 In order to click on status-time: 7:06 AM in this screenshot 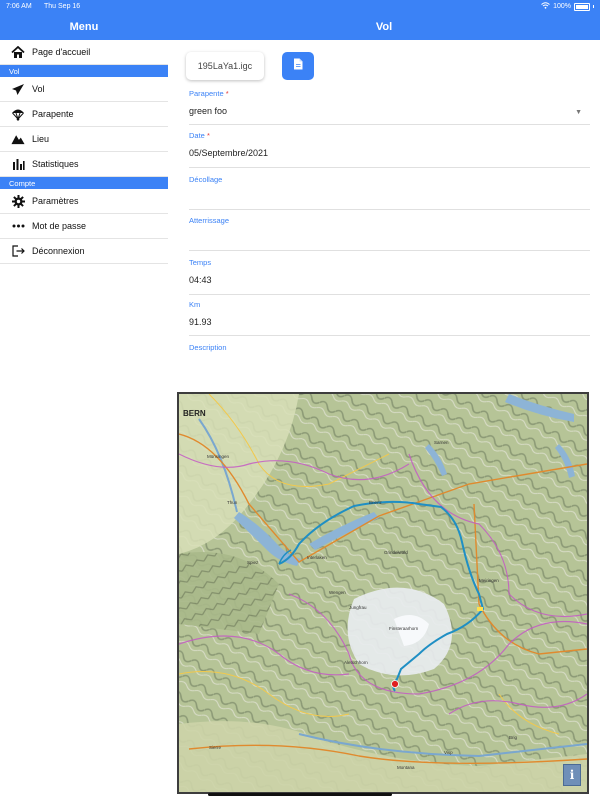, I will do `click(19, 6)`.